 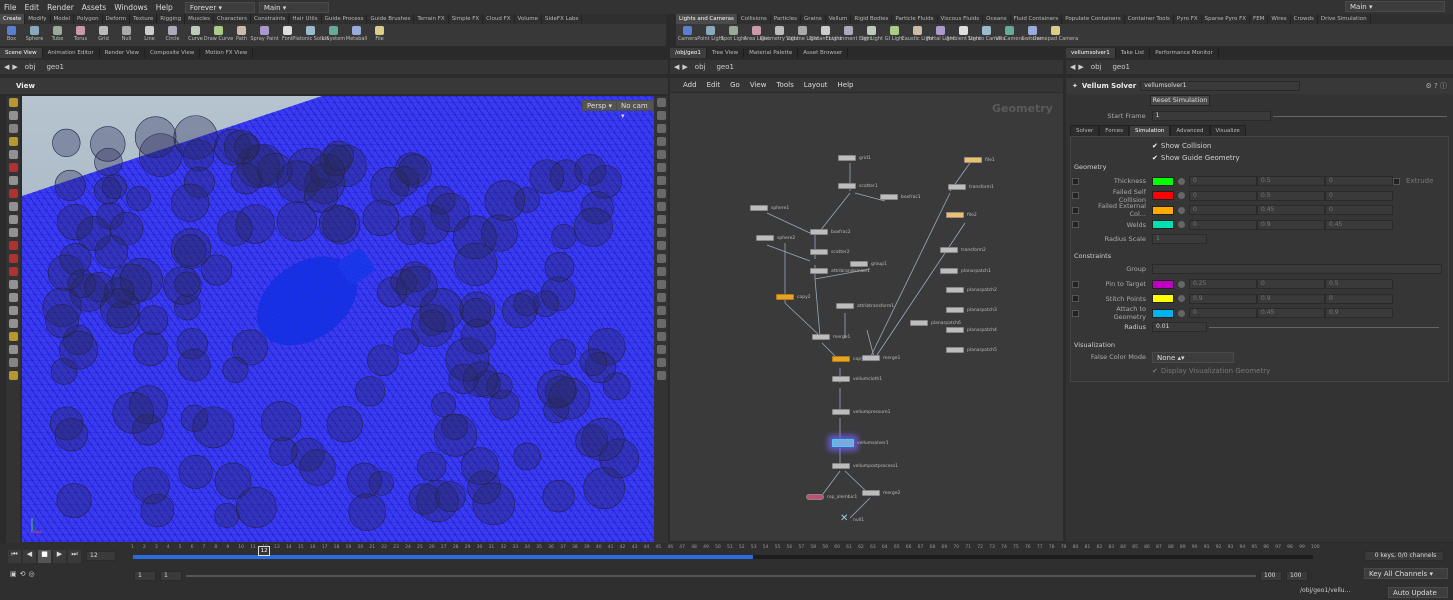 I want to click on shelf-tab-terrain-fx: Terrain FX, so click(x=431, y=19).